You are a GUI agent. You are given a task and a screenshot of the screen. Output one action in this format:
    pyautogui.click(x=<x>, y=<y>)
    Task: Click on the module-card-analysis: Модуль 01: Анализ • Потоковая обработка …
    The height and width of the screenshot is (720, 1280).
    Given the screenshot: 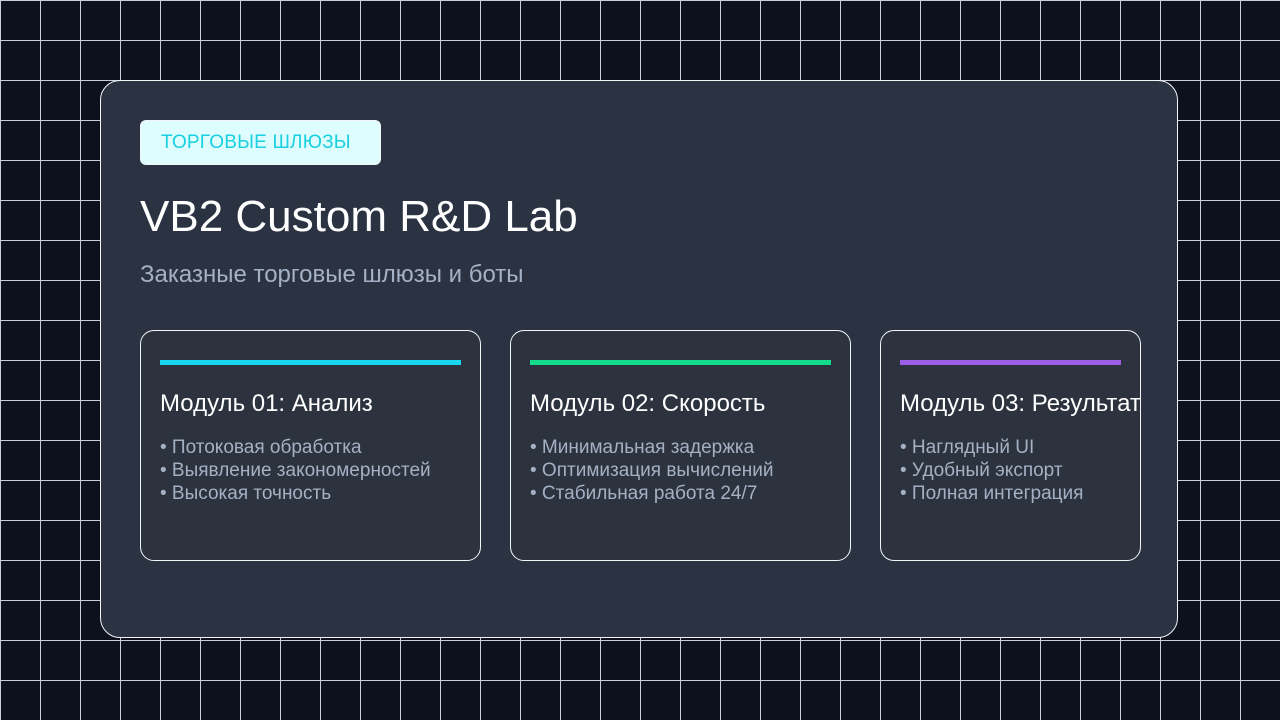 What is the action you would take?
    pyautogui.click(x=310, y=445)
    